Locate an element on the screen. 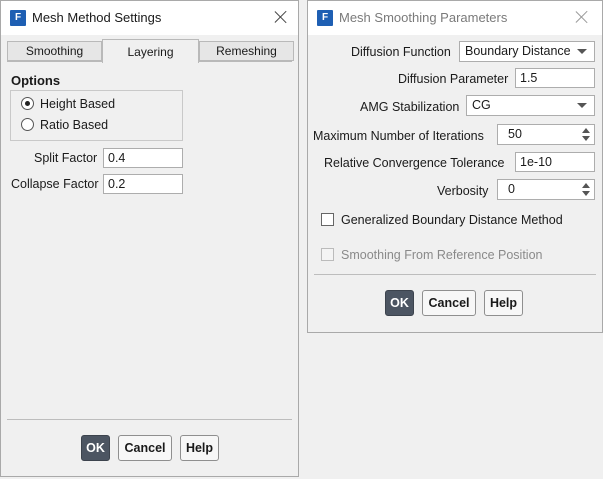 Image resolution: width=603 pixels, height=479 pixels. tab-bar: Smoothing Layering Remeshing is located at coordinates (150, 51).